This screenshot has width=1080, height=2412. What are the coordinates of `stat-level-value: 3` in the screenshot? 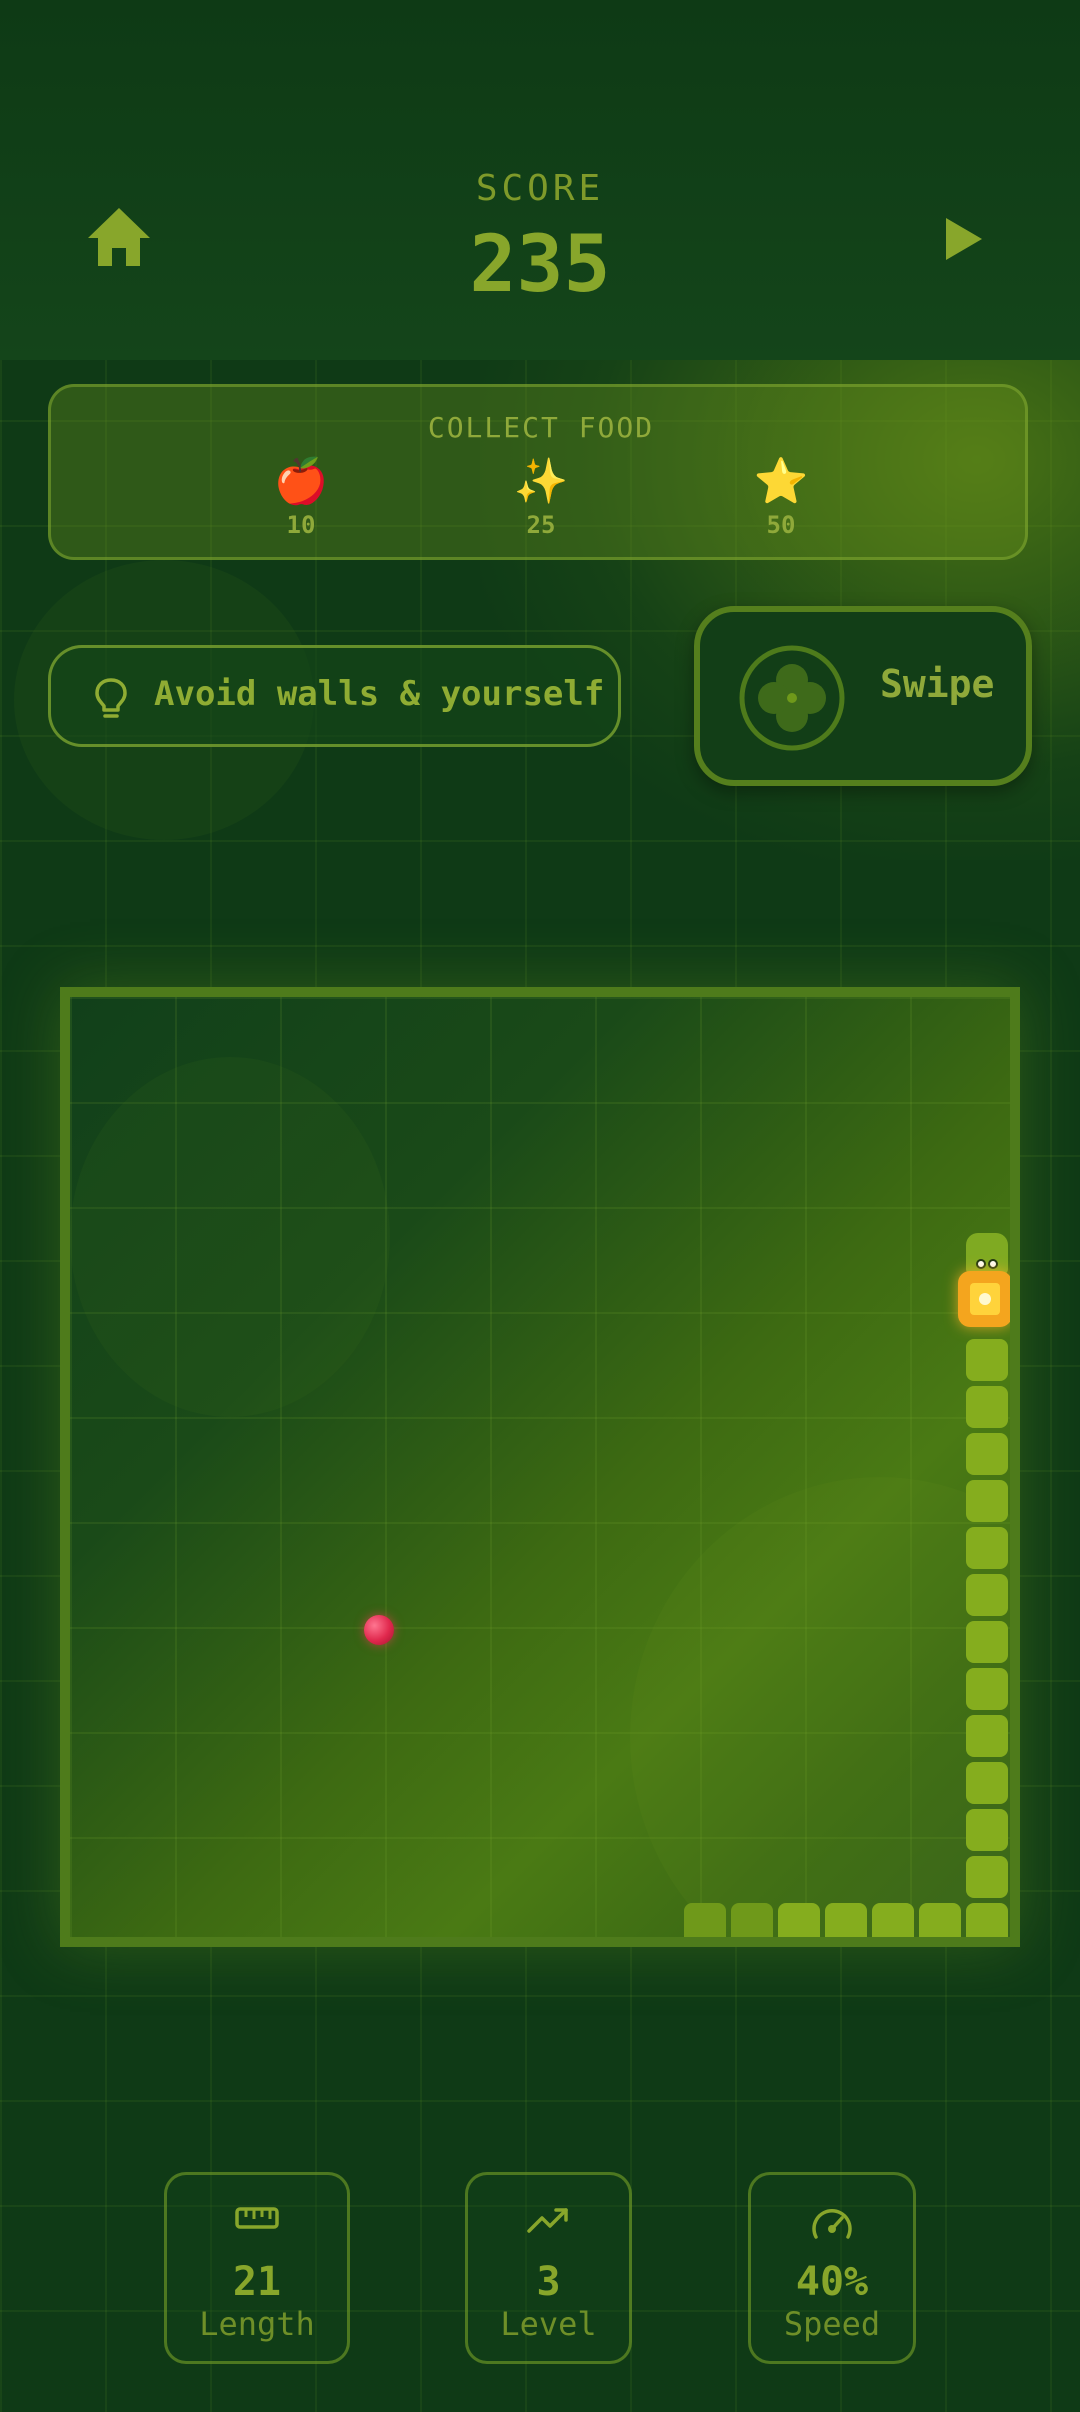 It's located at (548, 2282).